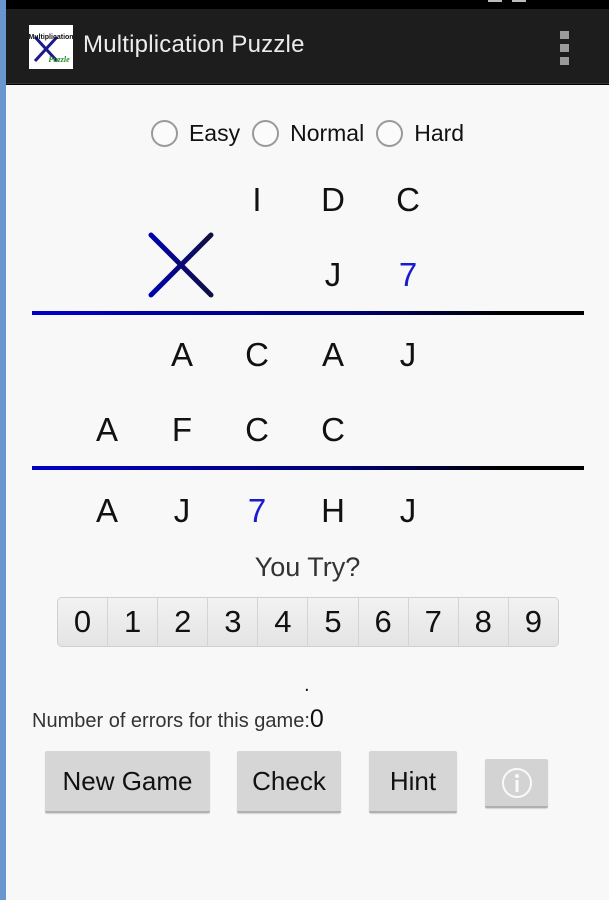 The image size is (609, 900). I want to click on selection-marker: ., so click(307, 685).